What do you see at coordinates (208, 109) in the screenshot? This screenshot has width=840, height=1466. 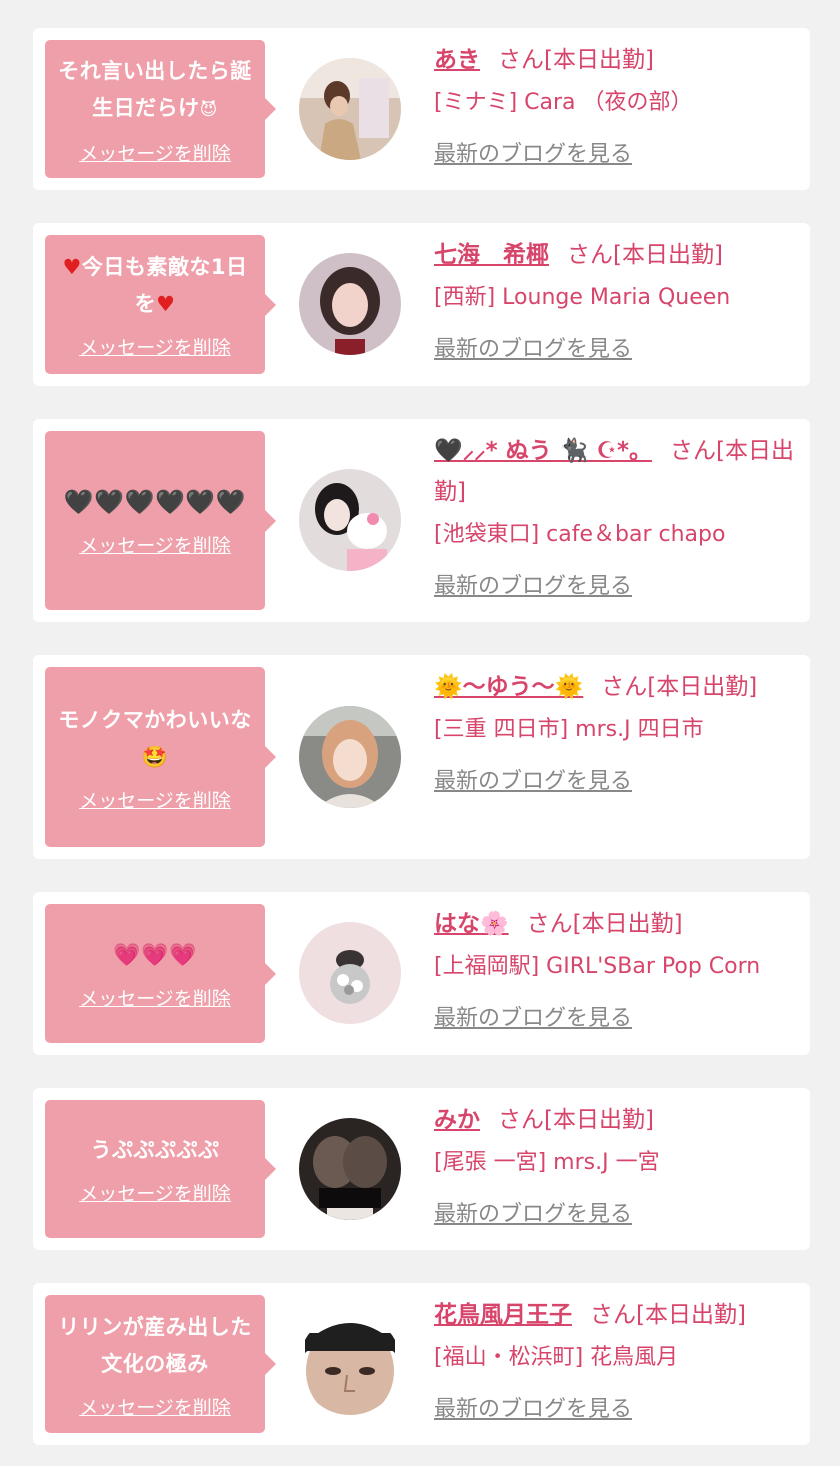 I see `devil-emoji-icon: 😈` at bounding box center [208, 109].